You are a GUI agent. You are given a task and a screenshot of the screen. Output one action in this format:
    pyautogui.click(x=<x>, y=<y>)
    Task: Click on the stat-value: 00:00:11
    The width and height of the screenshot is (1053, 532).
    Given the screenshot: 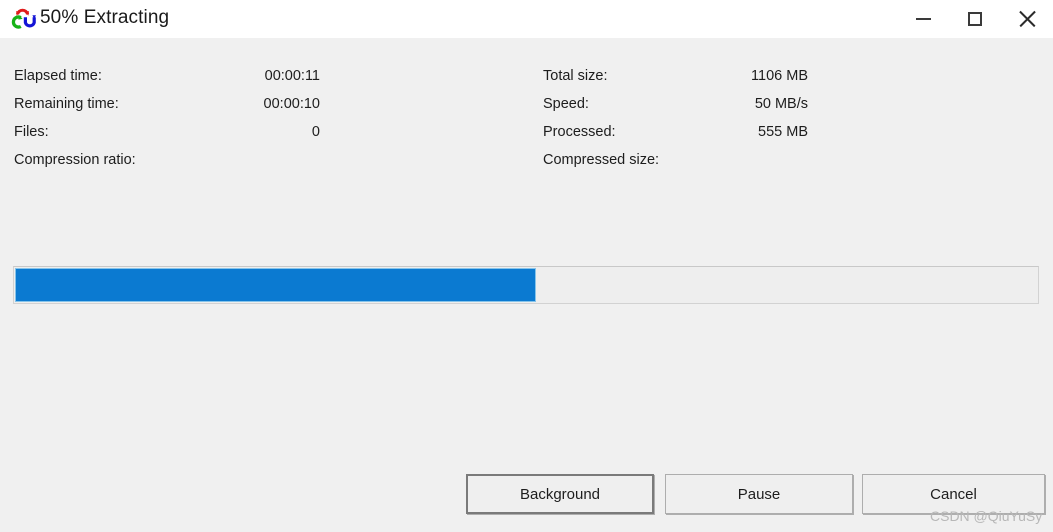 What is the action you would take?
    pyautogui.click(x=292, y=76)
    